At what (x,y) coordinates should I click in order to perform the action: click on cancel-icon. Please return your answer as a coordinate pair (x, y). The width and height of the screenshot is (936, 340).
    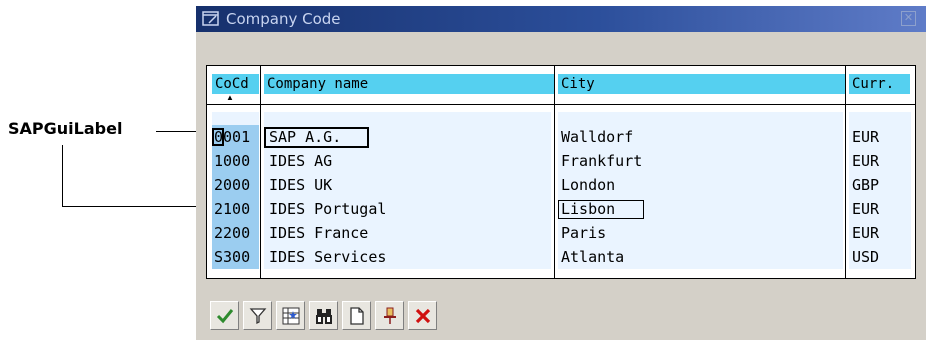
    Looking at the image, I should click on (423, 316).